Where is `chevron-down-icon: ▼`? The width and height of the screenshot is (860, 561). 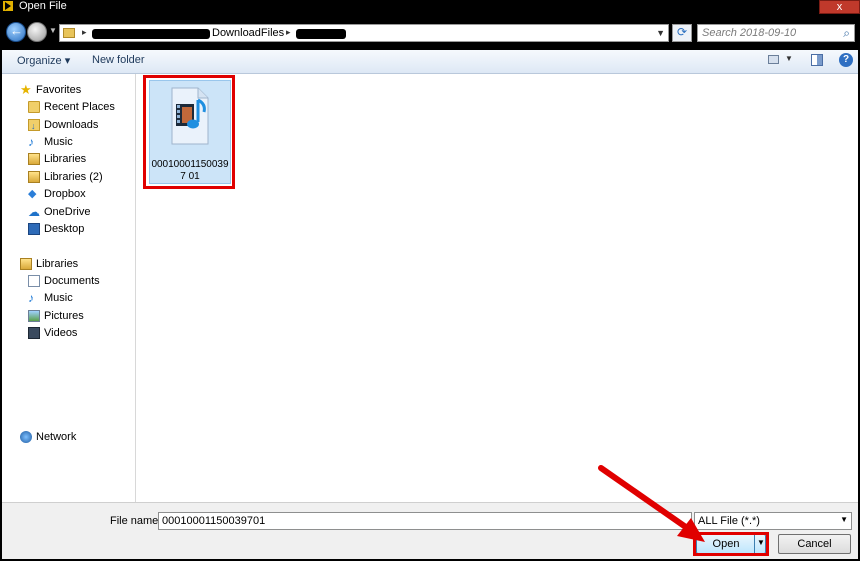
chevron-down-icon: ▼ is located at coordinates (844, 519).